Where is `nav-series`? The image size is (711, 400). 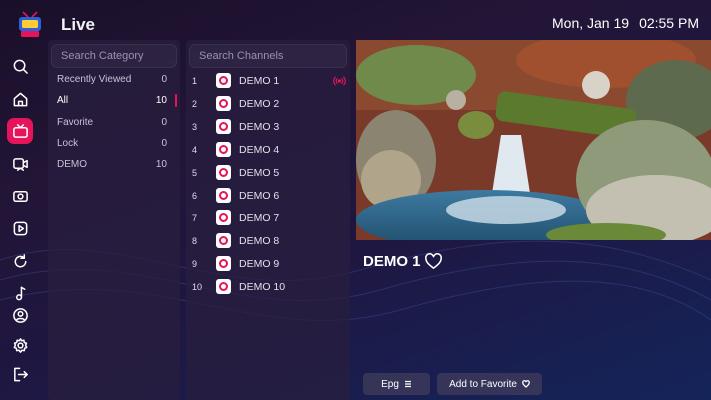 nav-series is located at coordinates (20, 196).